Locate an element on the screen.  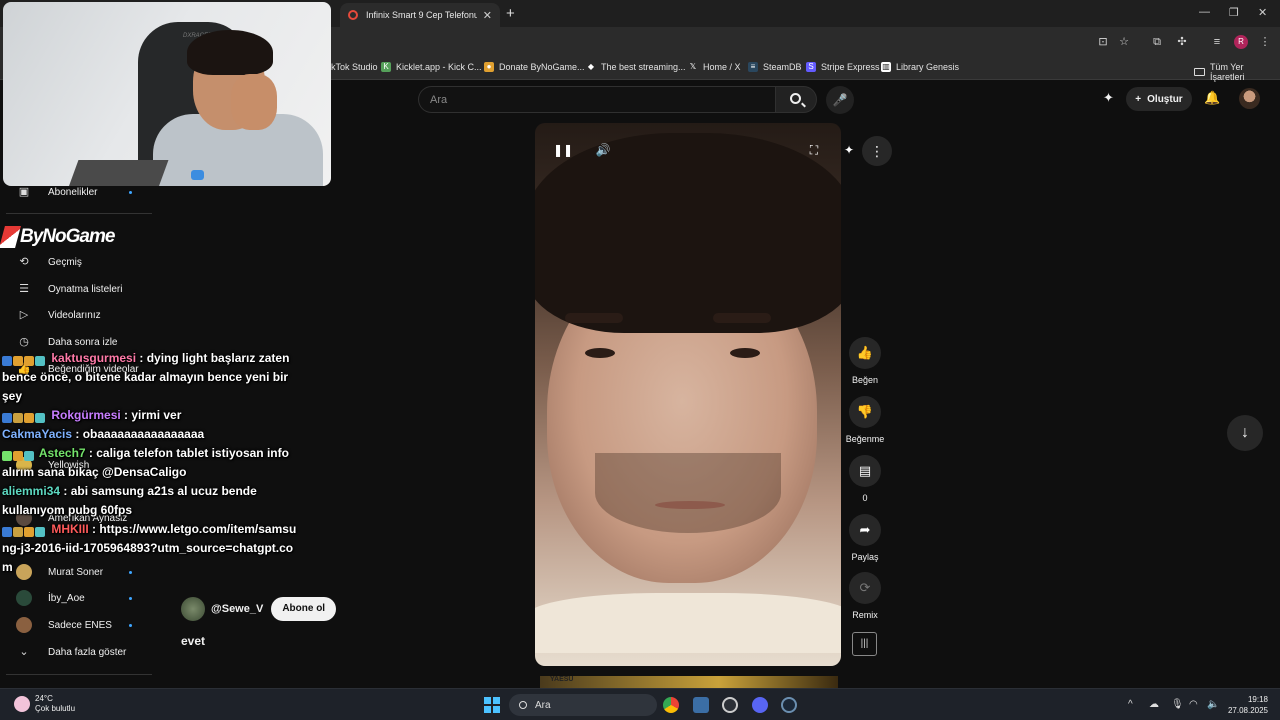
sidebar-item-playlists: ☰ Oynatma listeleri is located at coordinates (69, 289).